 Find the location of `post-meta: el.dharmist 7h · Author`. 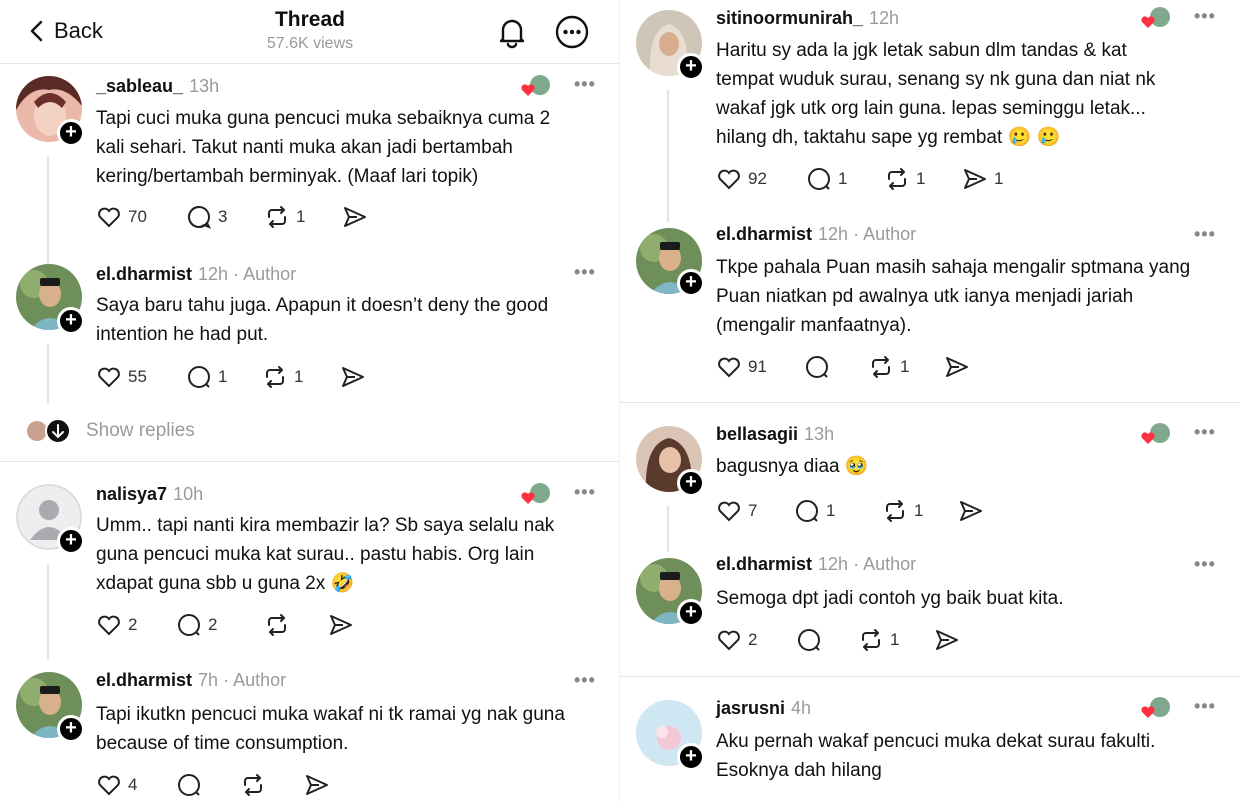

post-meta: el.dharmist 7h · Author is located at coordinates (191, 680).